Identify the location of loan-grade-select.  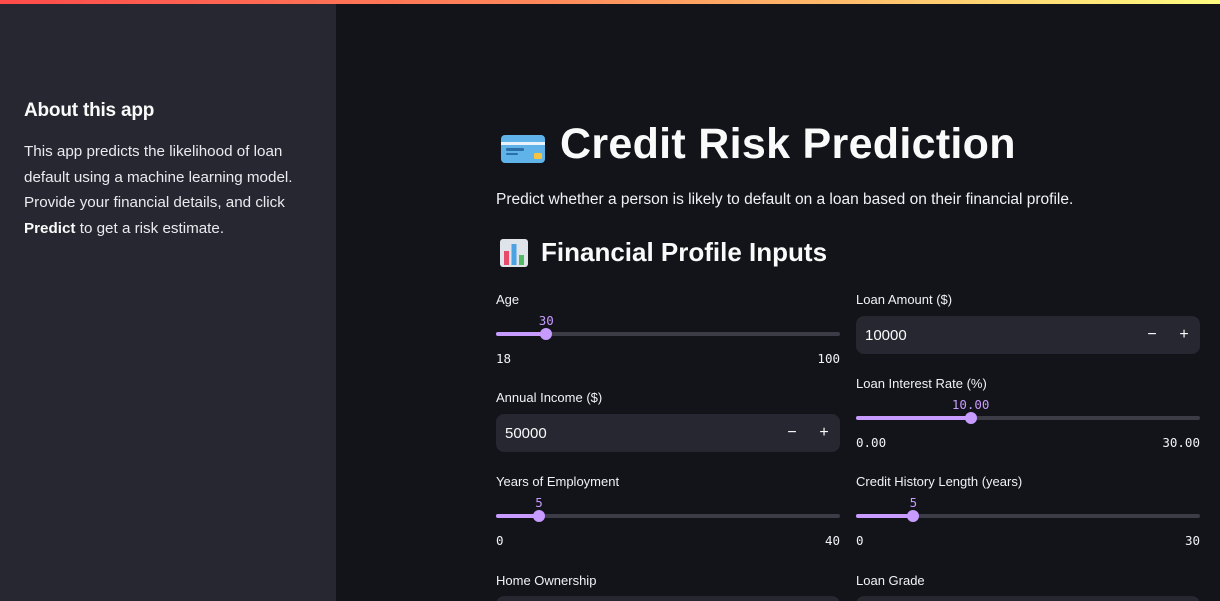
(1028, 598).